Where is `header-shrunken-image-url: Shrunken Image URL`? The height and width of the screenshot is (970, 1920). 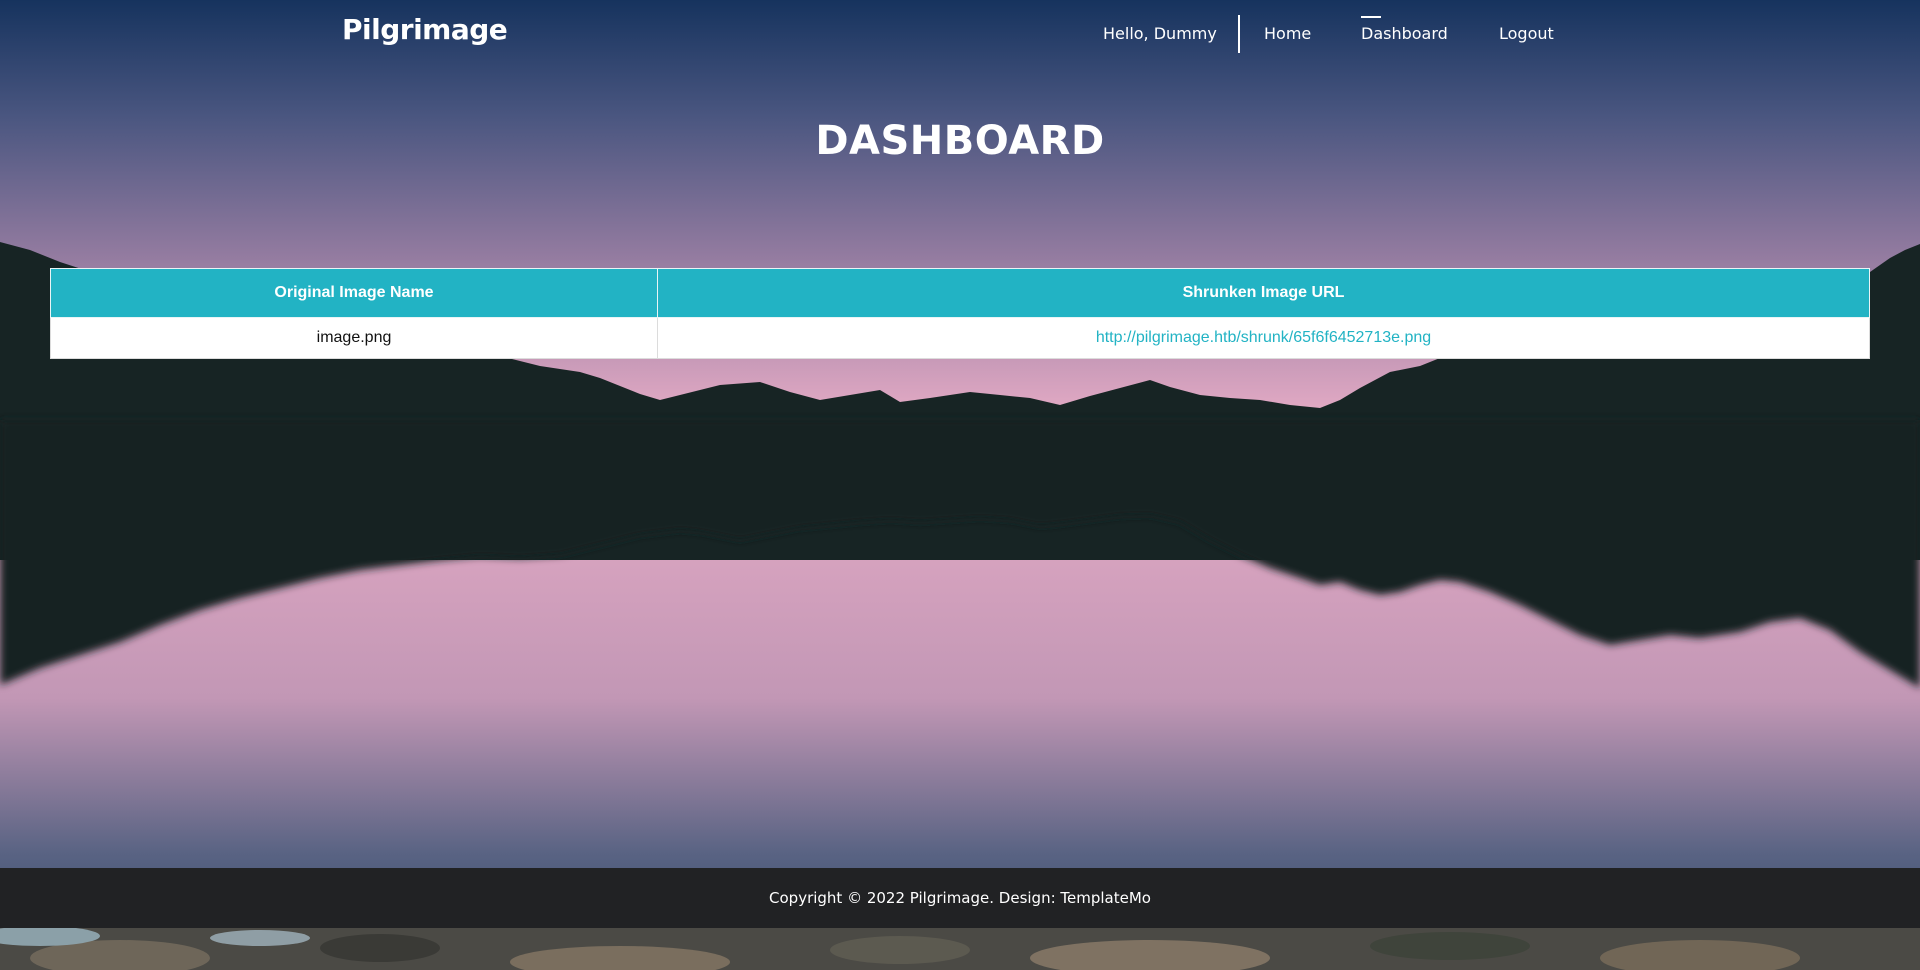
header-shrunken-image-url: Shrunken Image URL is located at coordinates (1263, 293).